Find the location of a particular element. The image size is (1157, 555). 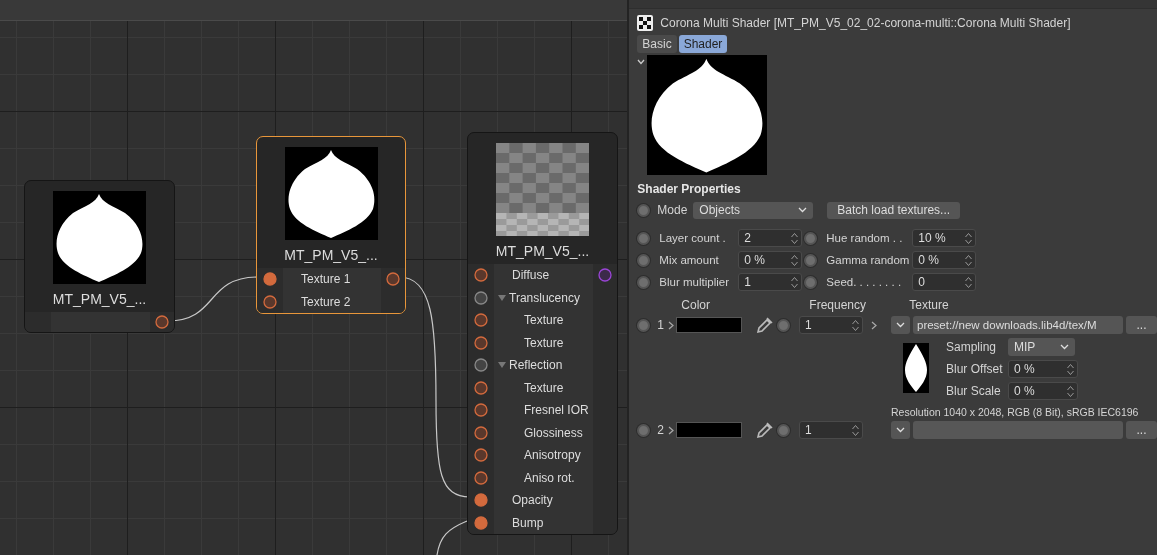

field-label: Blur Scale is located at coordinates (974, 391).